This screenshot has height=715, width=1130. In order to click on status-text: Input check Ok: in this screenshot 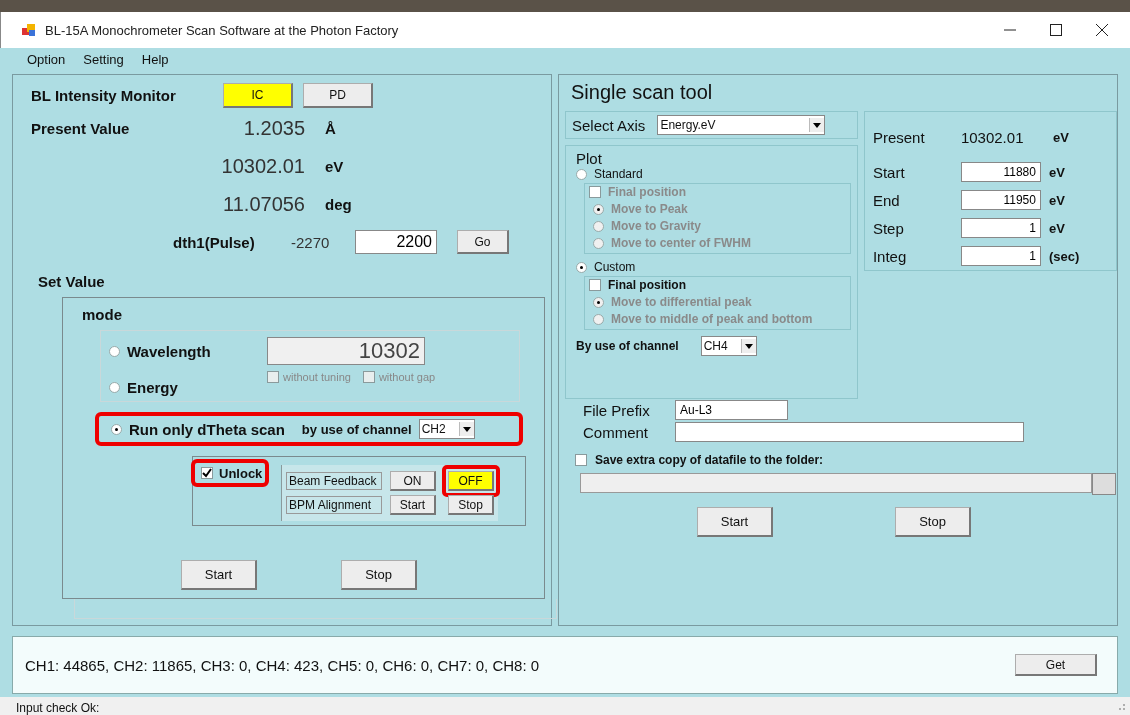, I will do `click(58, 708)`.